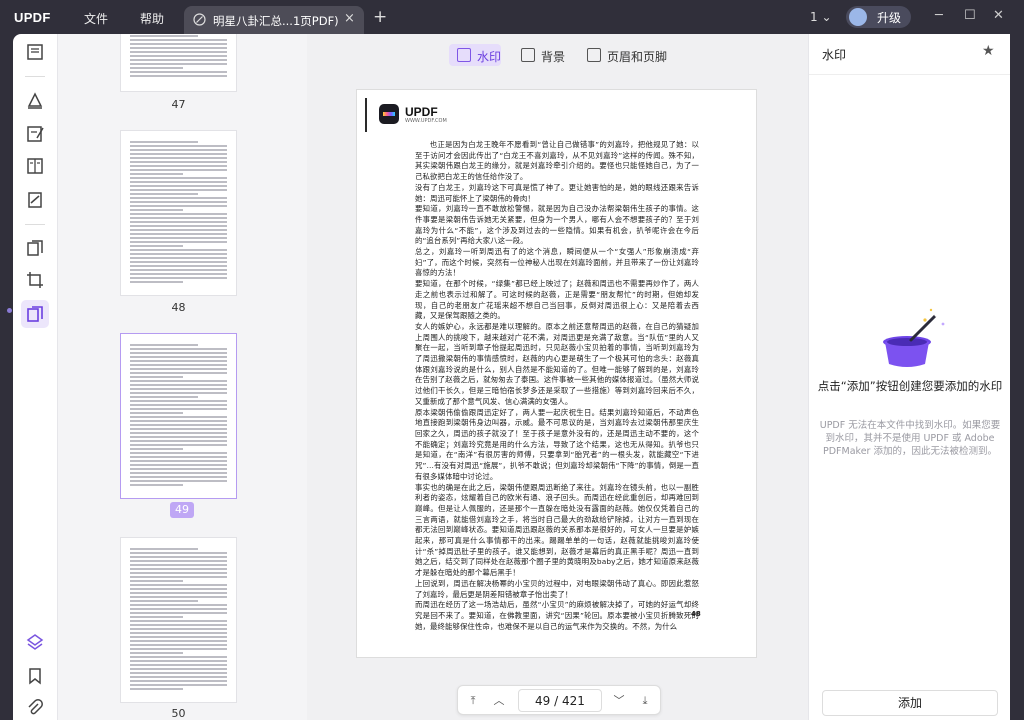 The image size is (1024, 721). Describe the element at coordinates (998, 15) in the screenshot. I see `close-window-icon: ✕` at that location.